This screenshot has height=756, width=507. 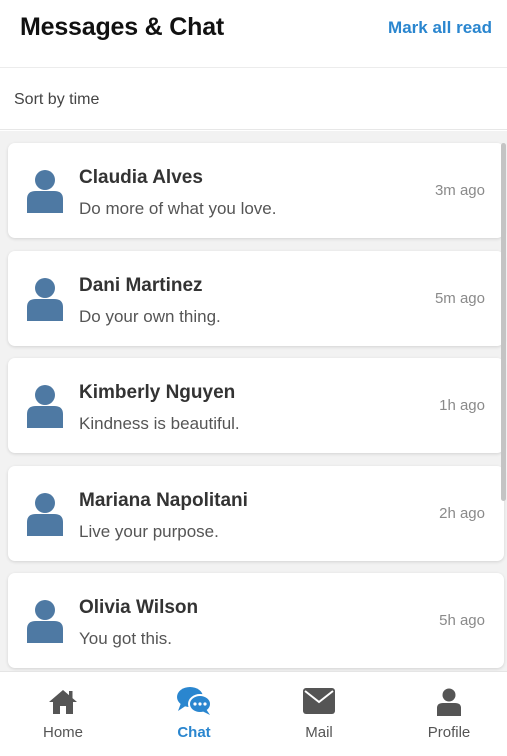 What do you see at coordinates (141, 177) in the screenshot?
I see `contact-name: Claudia Alves` at bounding box center [141, 177].